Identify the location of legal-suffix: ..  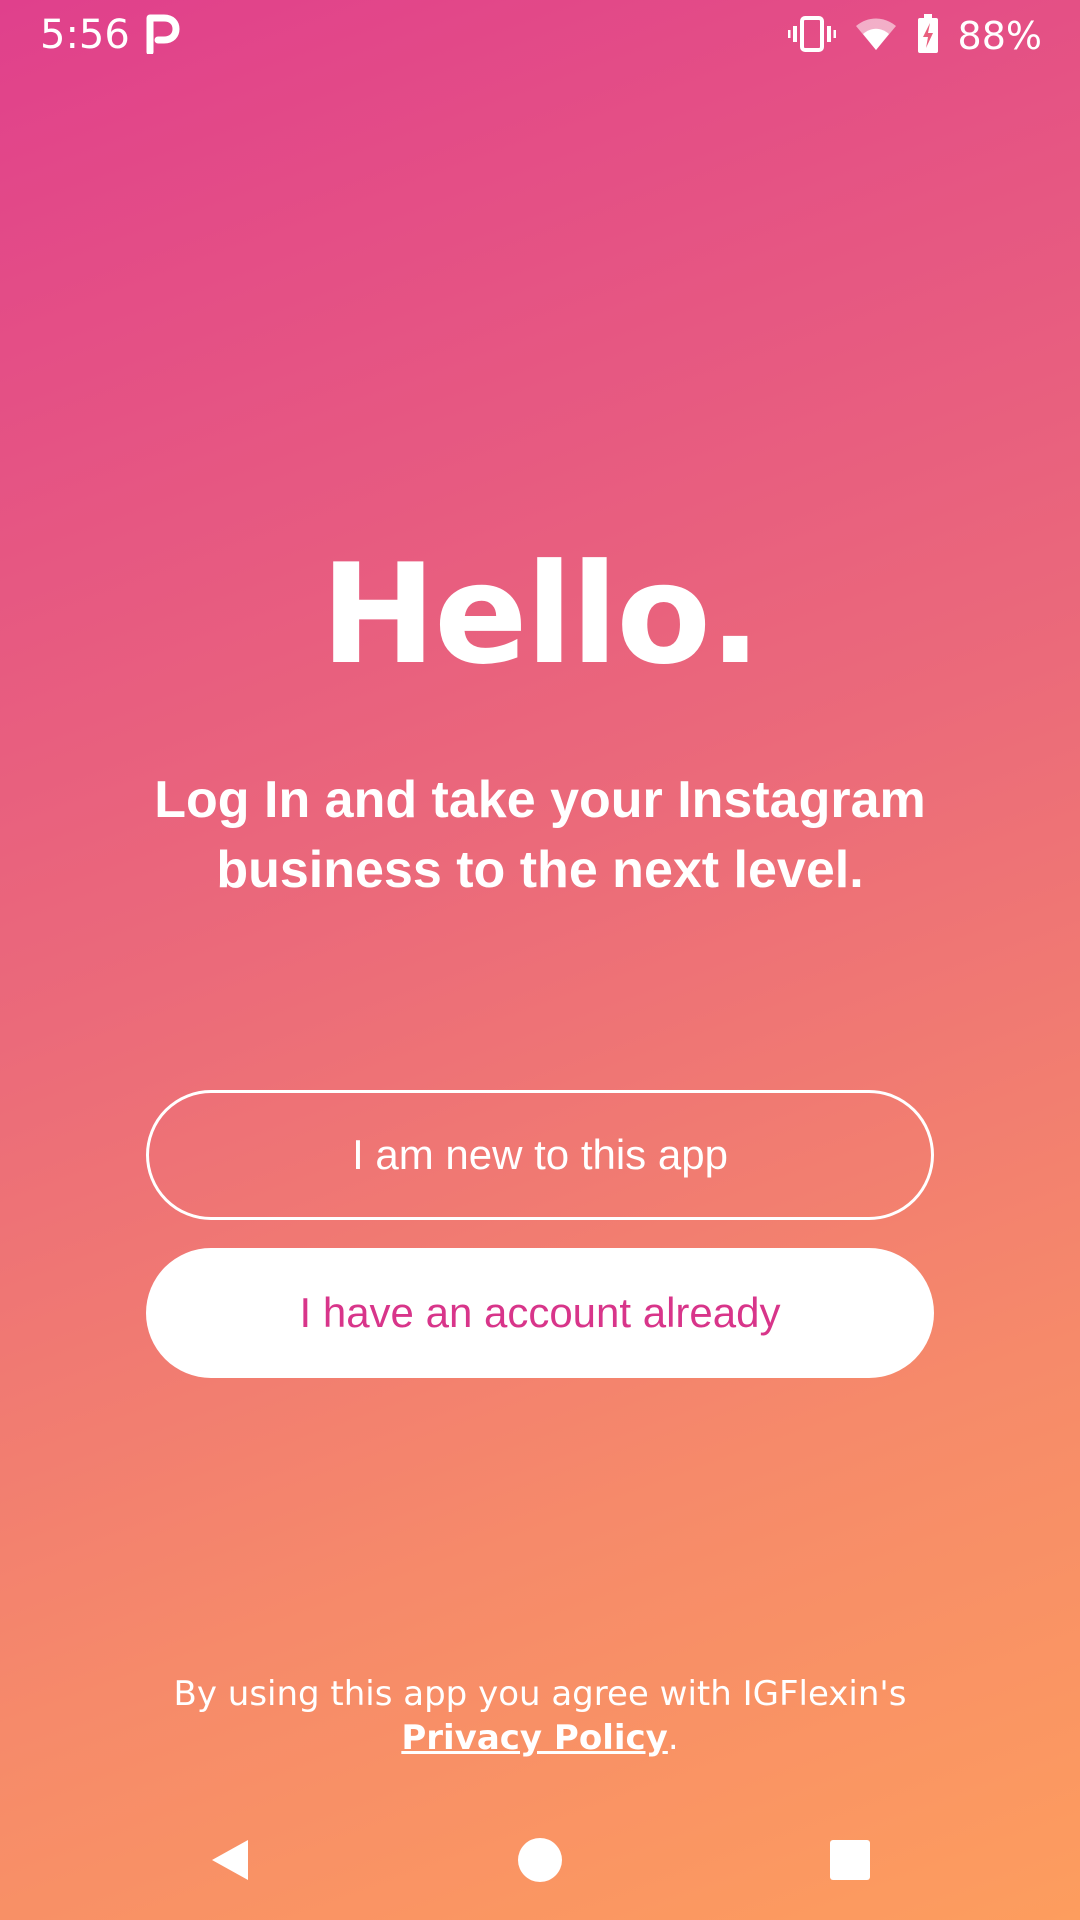
(673, 1738).